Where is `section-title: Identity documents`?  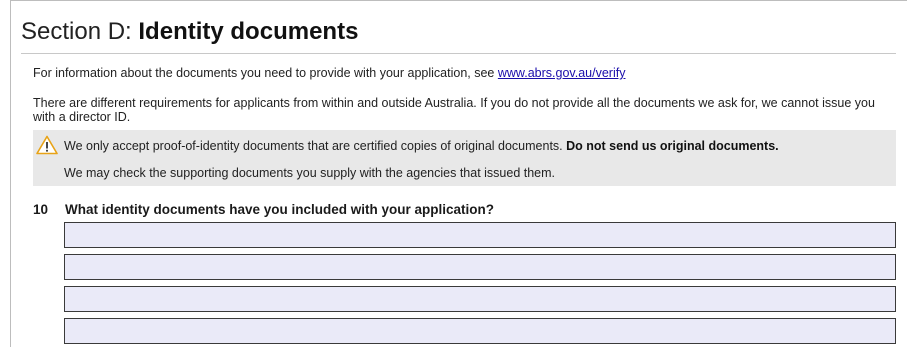
section-title: Identity documents is located at coordinates (248, 31).